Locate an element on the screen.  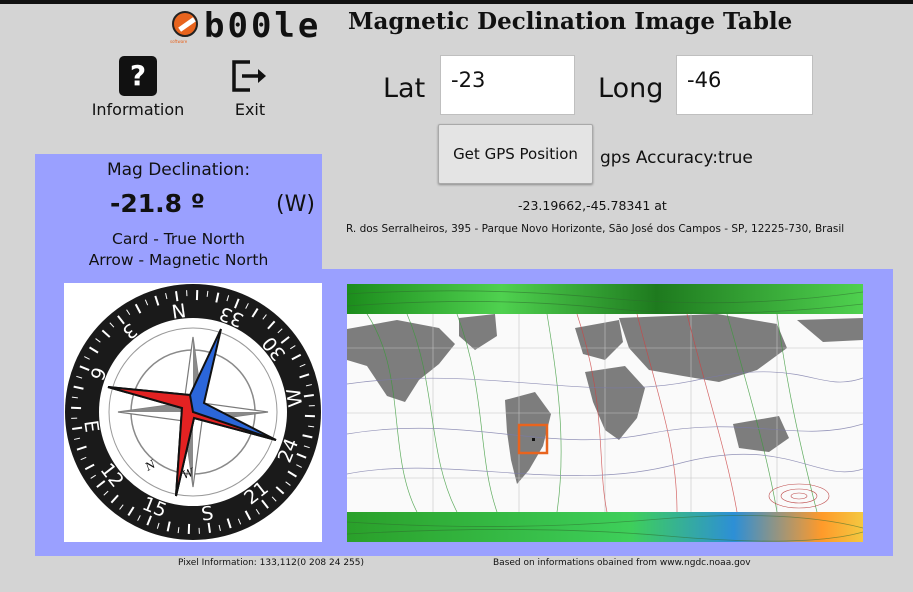
compass-number: N is located at coordinates (178, 310).